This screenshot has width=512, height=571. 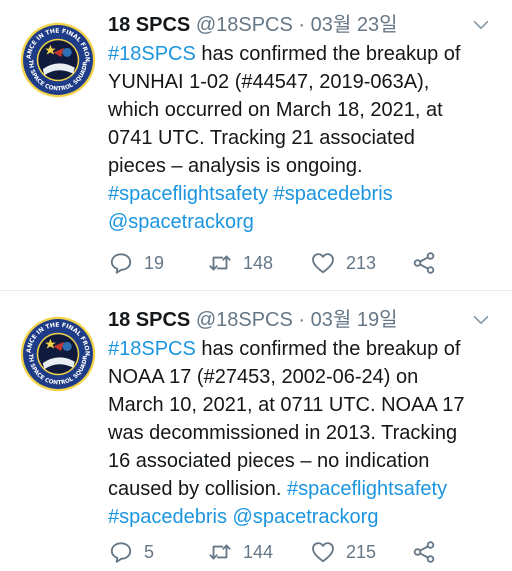 I want to click on tweet-text-segment: pieces – analysis is ongoing., so click(x=235, y=166).